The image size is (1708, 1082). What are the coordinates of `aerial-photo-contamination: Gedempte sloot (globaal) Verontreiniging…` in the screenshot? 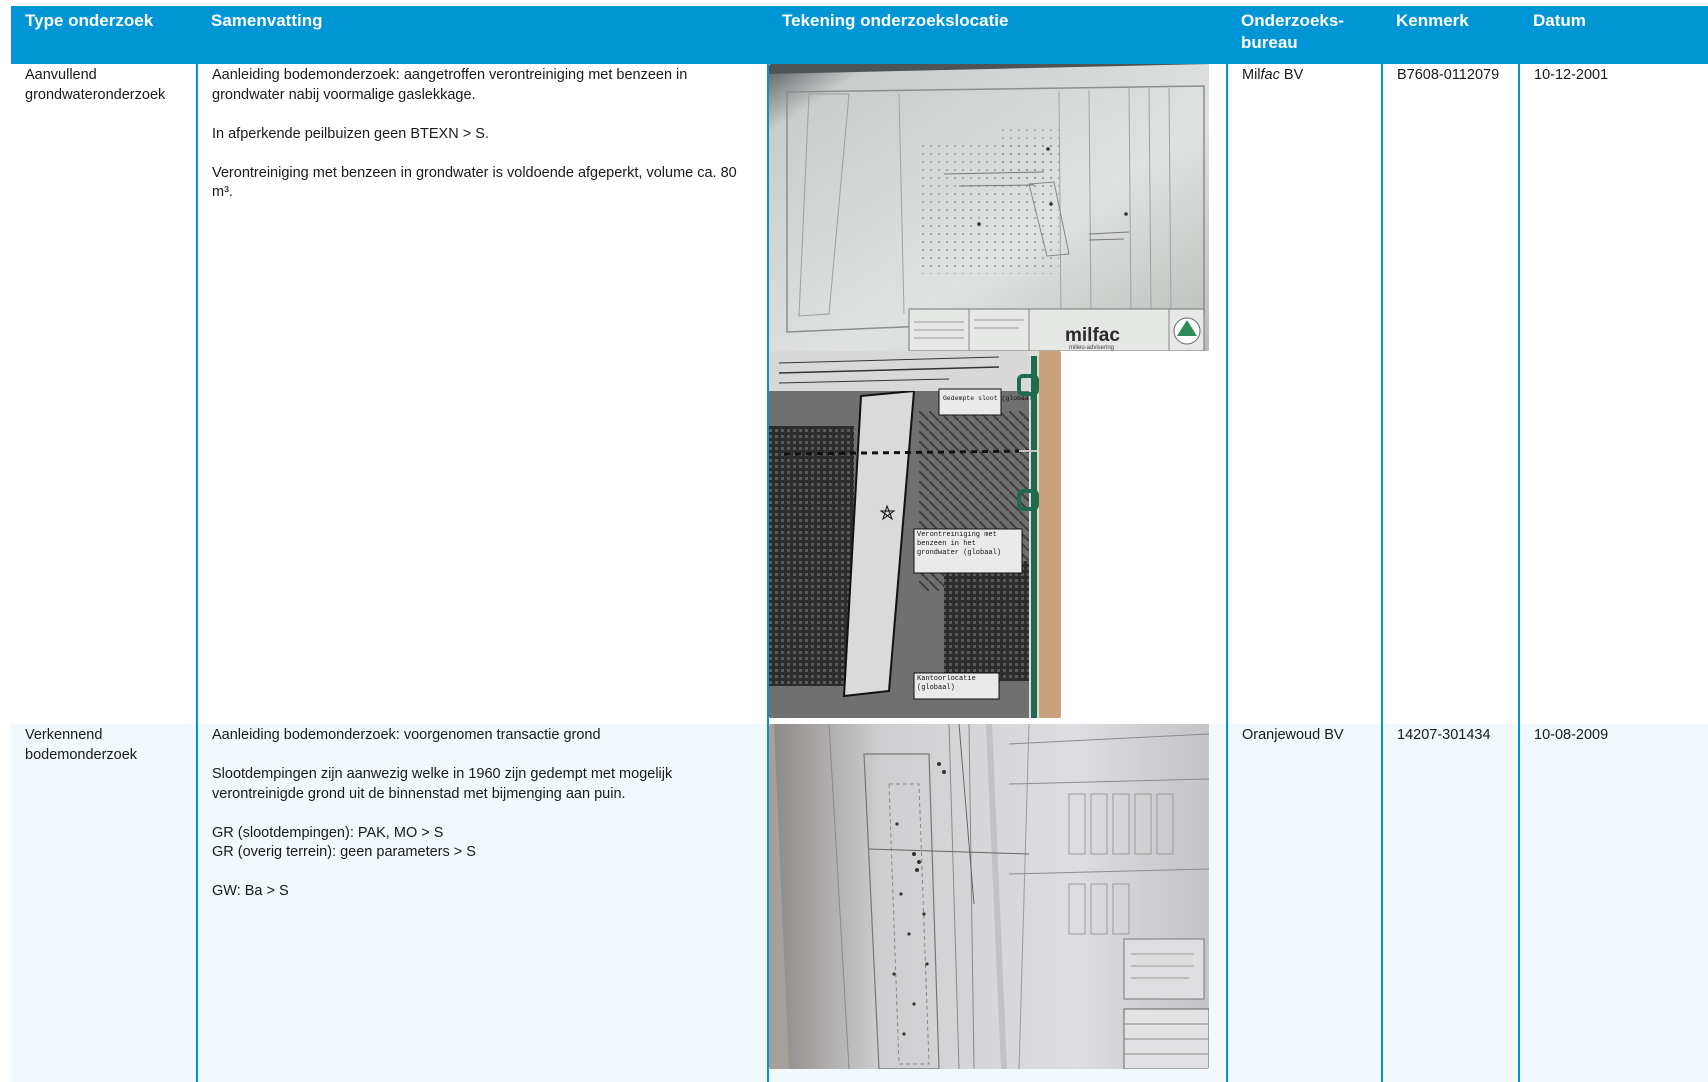 It's located at (915, 534).